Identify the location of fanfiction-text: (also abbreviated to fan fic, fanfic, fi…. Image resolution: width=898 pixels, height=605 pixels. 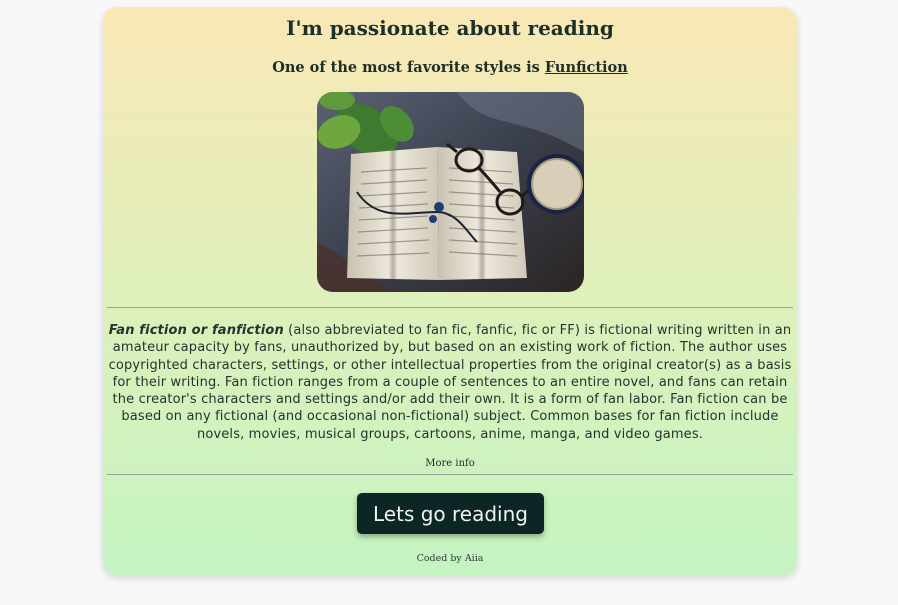
(450, 382).